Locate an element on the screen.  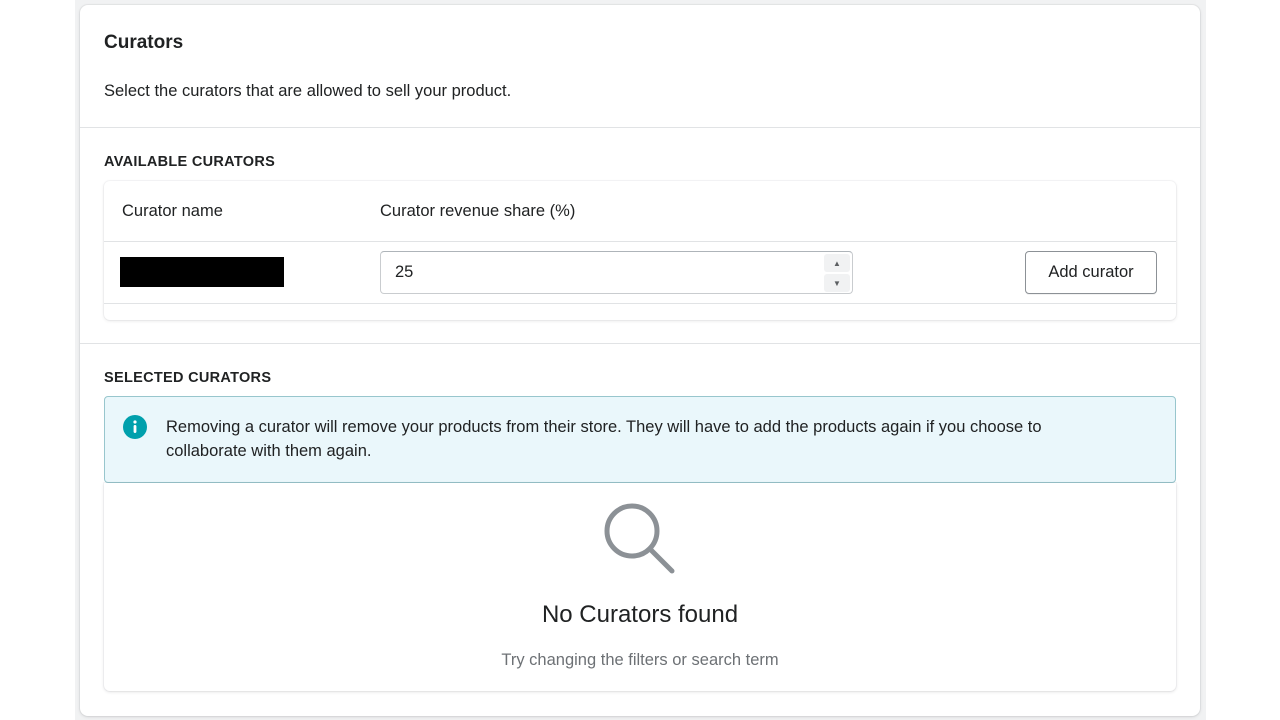
caret-down-icon: ▼ is located at coordinates (837, 283).